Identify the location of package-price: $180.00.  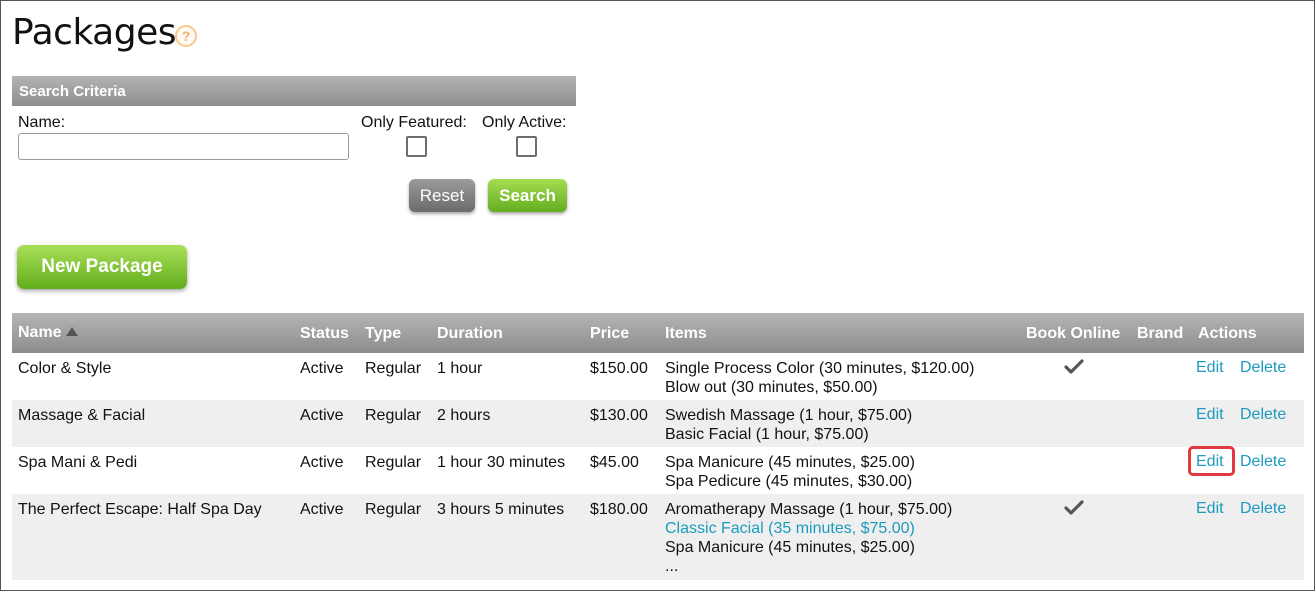
(619, 509).